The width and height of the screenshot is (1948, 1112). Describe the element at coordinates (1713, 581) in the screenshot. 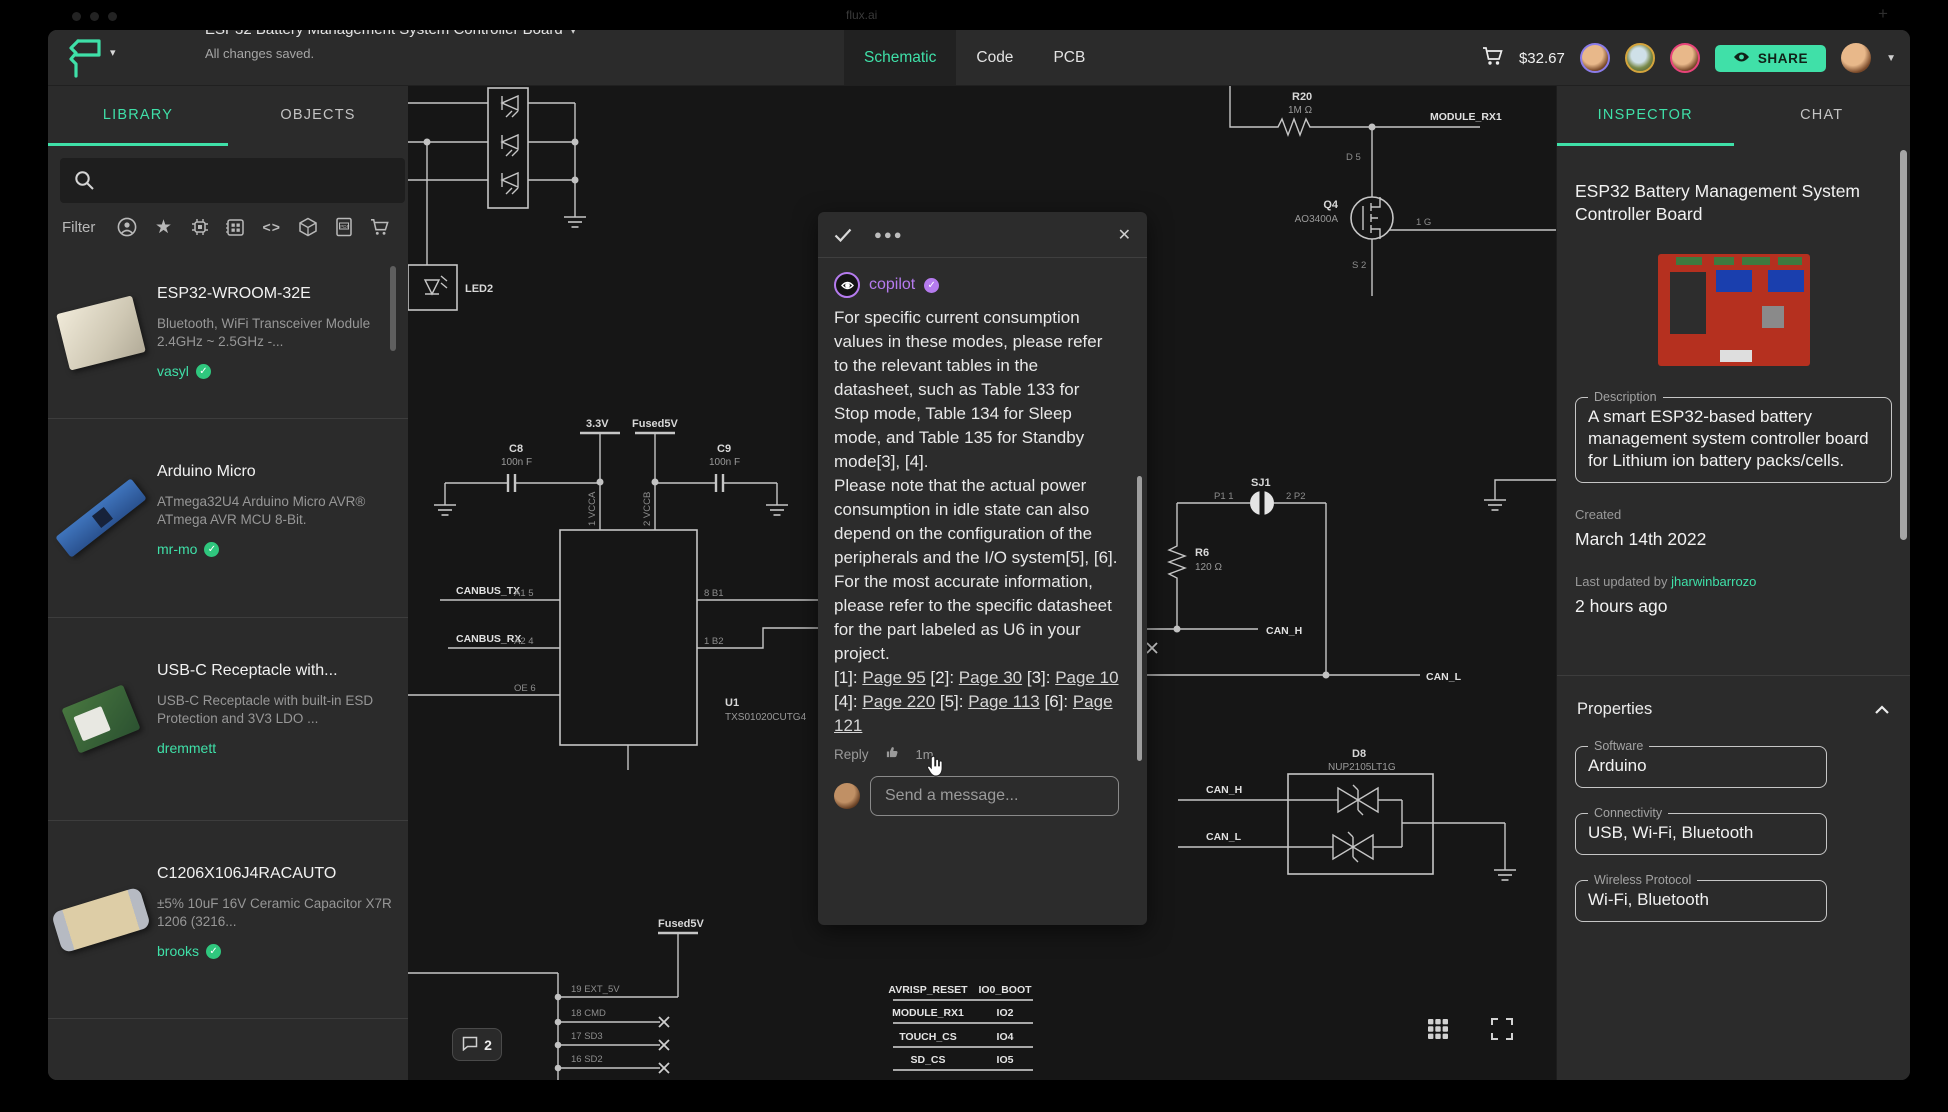

I see `updated-user-link: jharwinbarrozo` at that location.